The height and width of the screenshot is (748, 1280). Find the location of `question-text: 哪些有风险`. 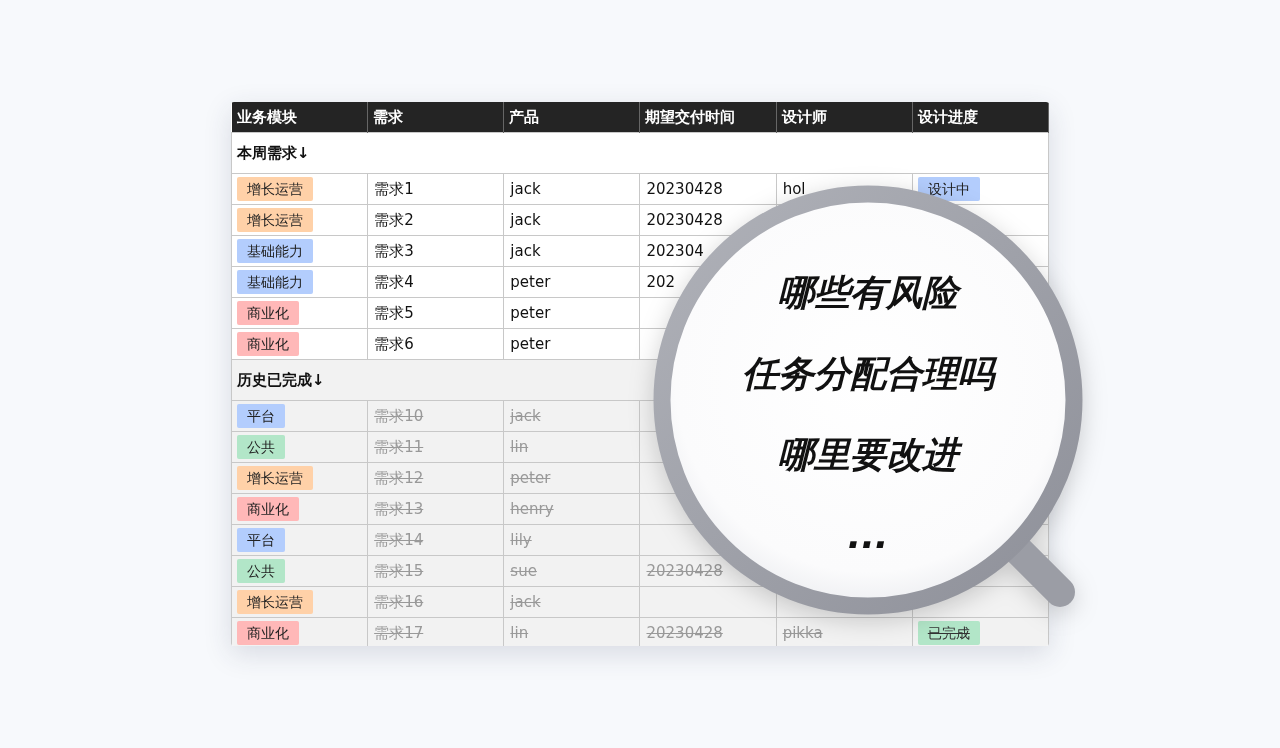

question-text: 哪些有风险 is located at coordinates (868, 292).